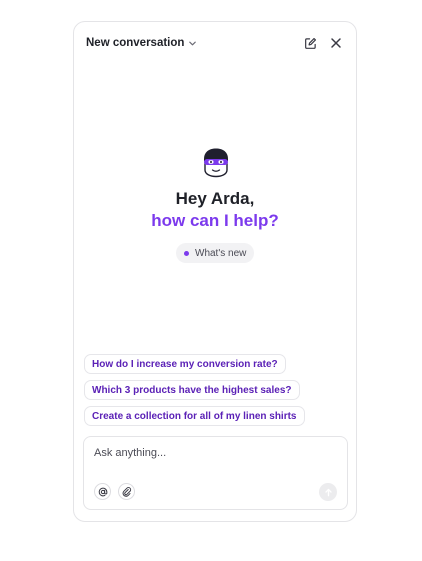 The image size is (422, 561). I want to click on close-button, so click(336, 43).